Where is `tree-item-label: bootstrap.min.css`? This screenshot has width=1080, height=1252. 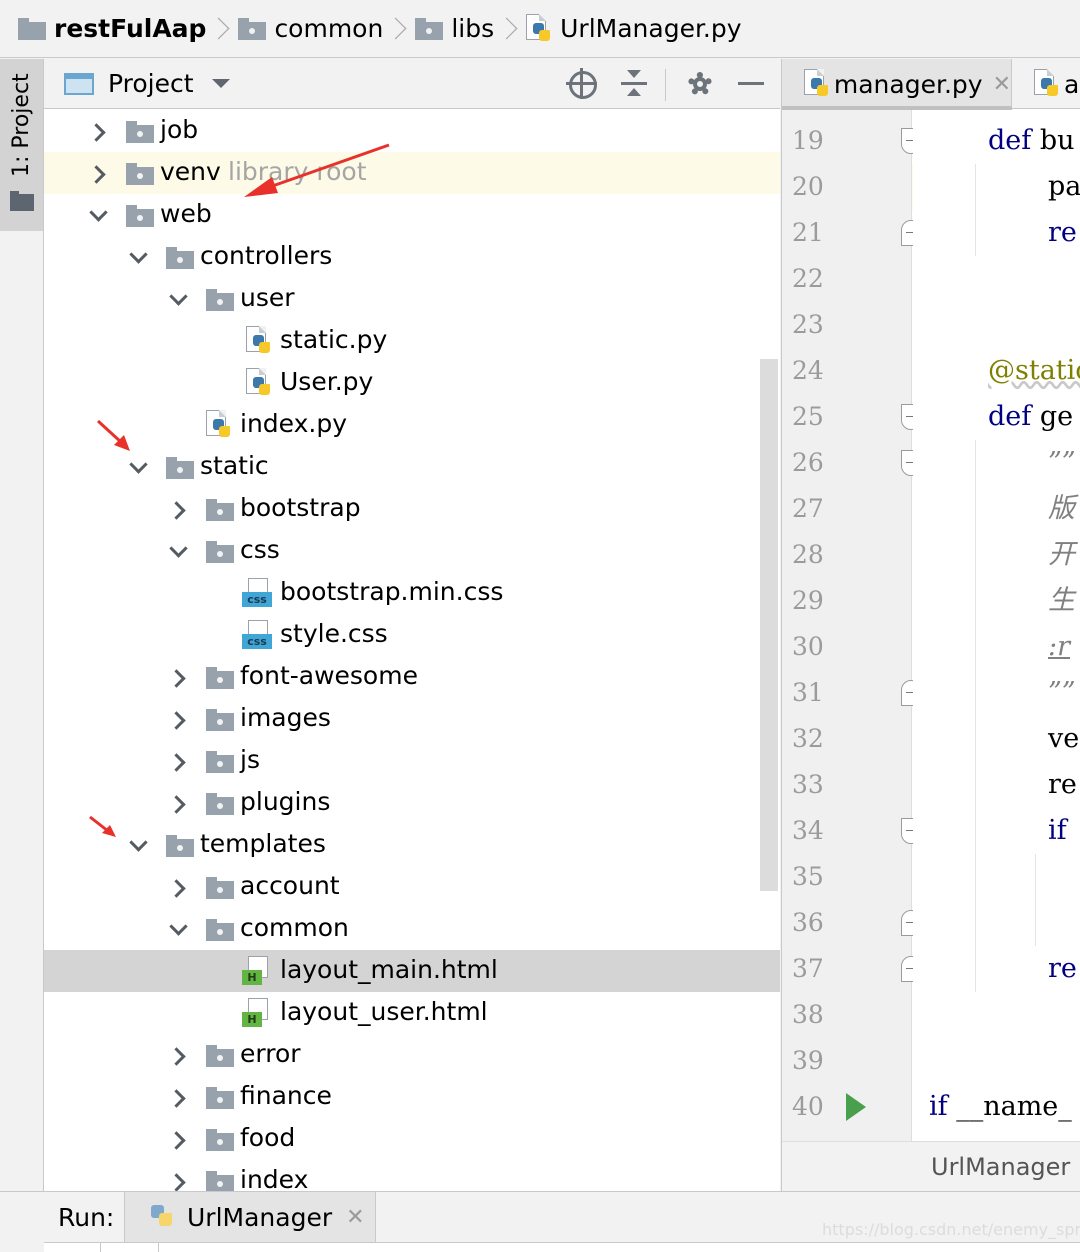 tree-item-label: bootstrap.min.css is located at coordinates (392, 591).